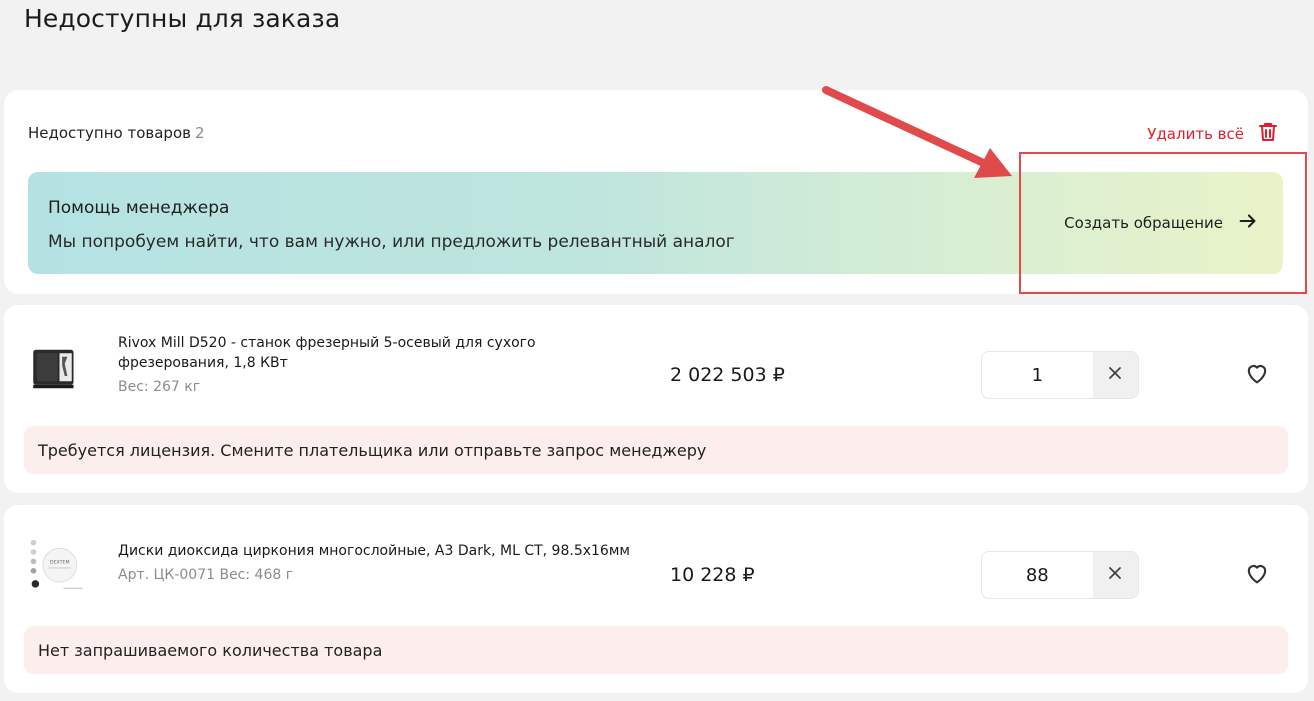 This screenshot has height=701, width=1314. Describe the element at coordinates (109, 133) in the screenshot. I see `unavailable-label-text: Недоступно товаров` at that location.